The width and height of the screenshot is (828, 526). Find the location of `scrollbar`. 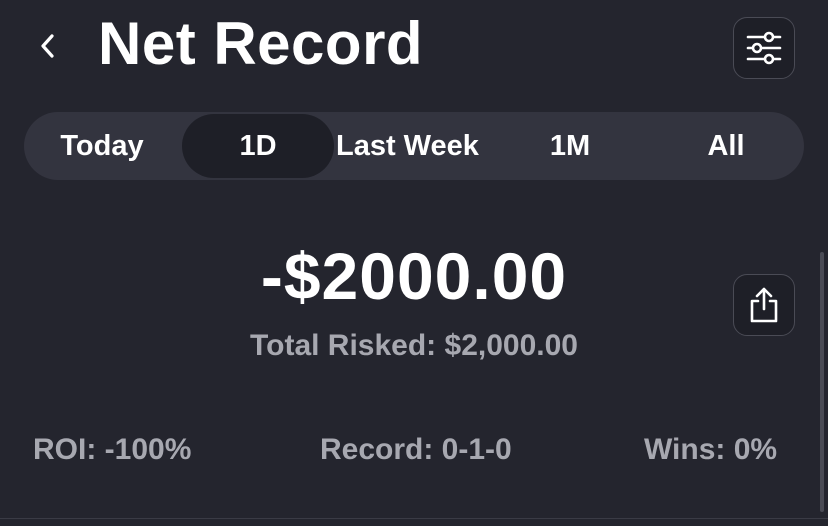

scrollbar is located at coordinates (822, 382).